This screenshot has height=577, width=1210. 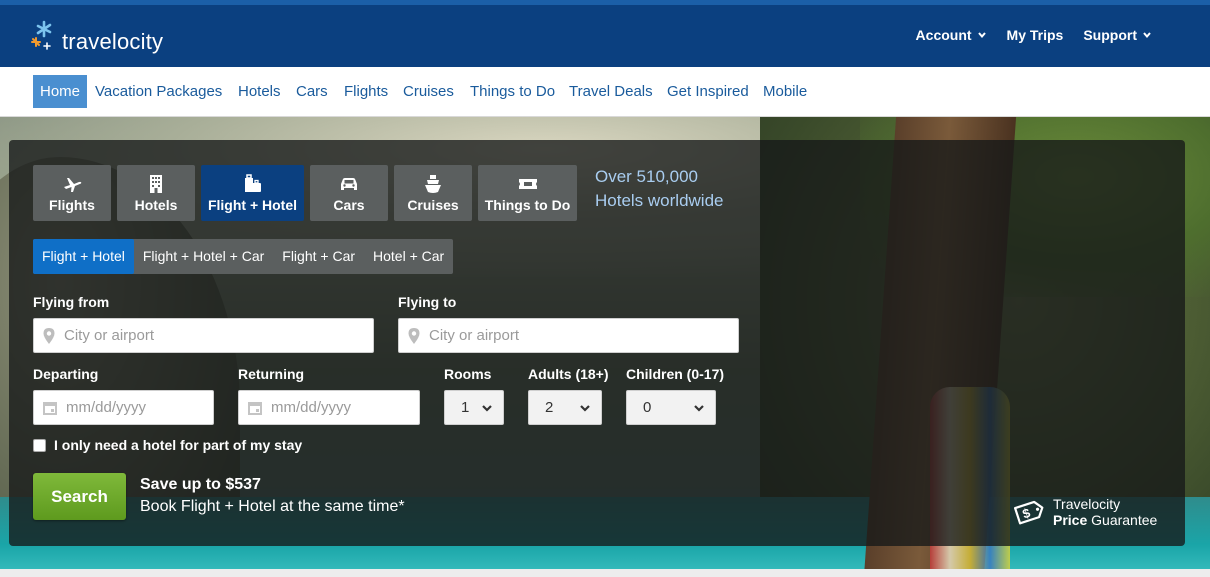 What do you see at coordinates (1110, 35) in the screenshot?
I see `support-menu-label: Support` at bounding box center [1110, 35].